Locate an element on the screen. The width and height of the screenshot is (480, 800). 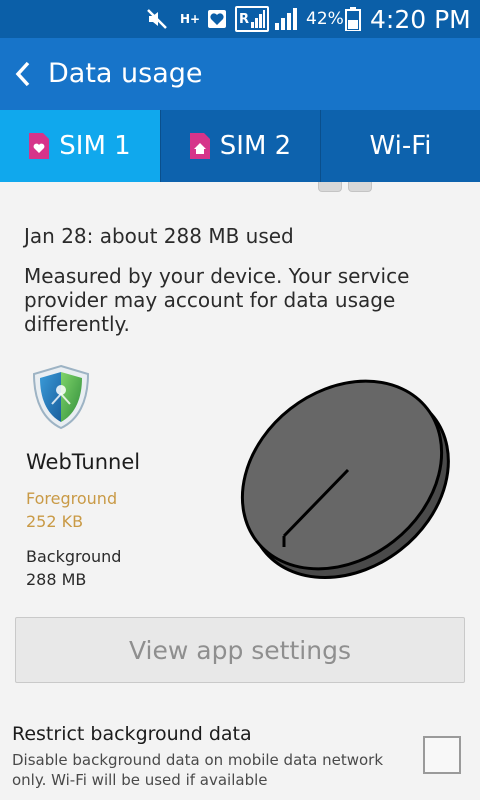
scroll-handle-left is located at coordinates (330, 187).